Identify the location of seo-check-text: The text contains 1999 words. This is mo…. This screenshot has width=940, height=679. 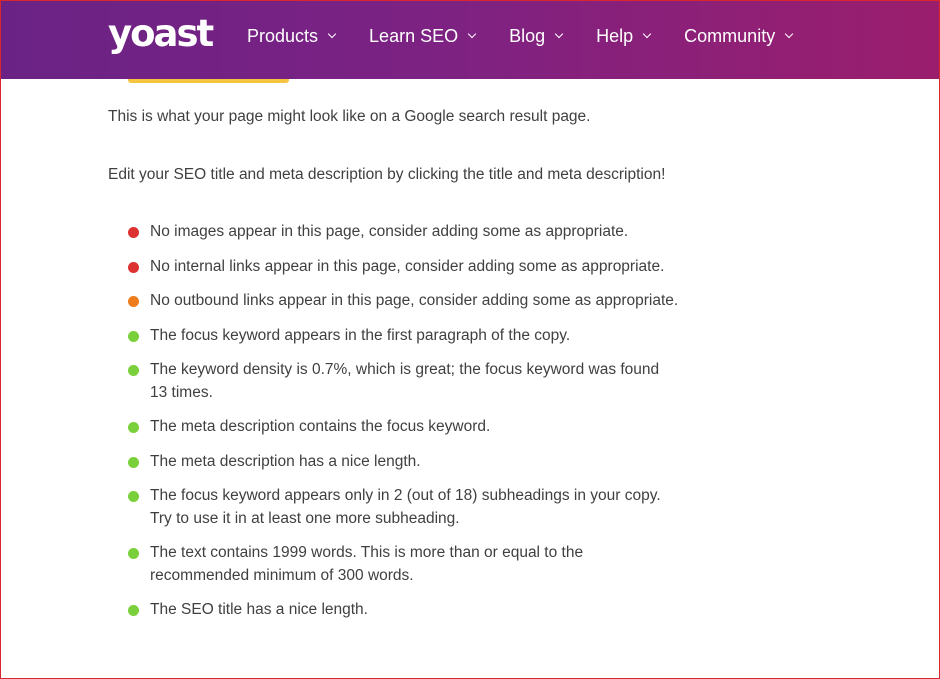
(367, 564).